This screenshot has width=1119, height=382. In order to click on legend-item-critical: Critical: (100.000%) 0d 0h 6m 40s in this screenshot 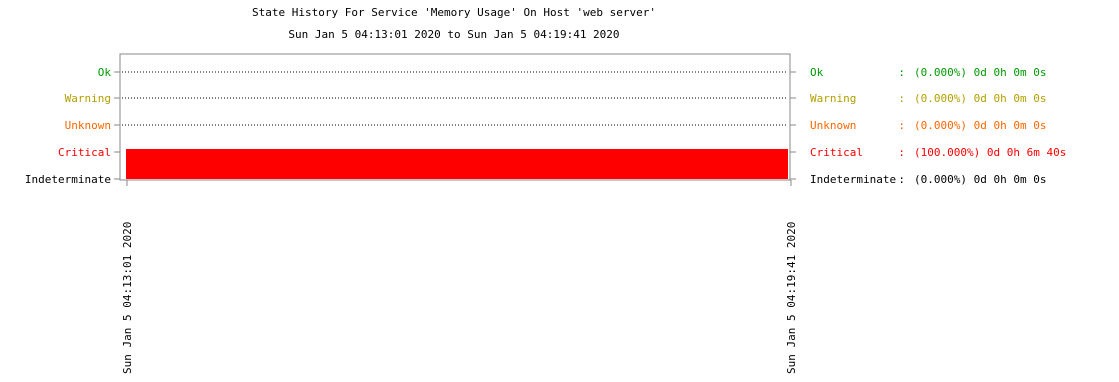, I will do `click(938, 152)`.